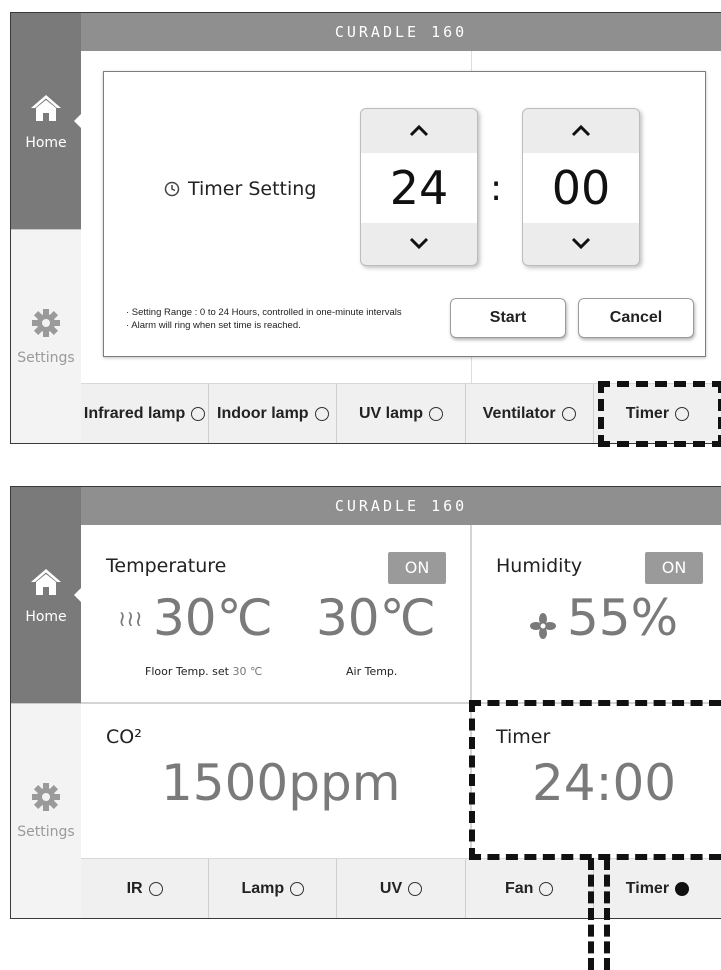 This screenshot has width=721, height=970. What do you see at coordinates (187, 671) in the screenshot?
I see `floor-temp-caption-text: Floor Temp. set` at bounding box center [187, 671].